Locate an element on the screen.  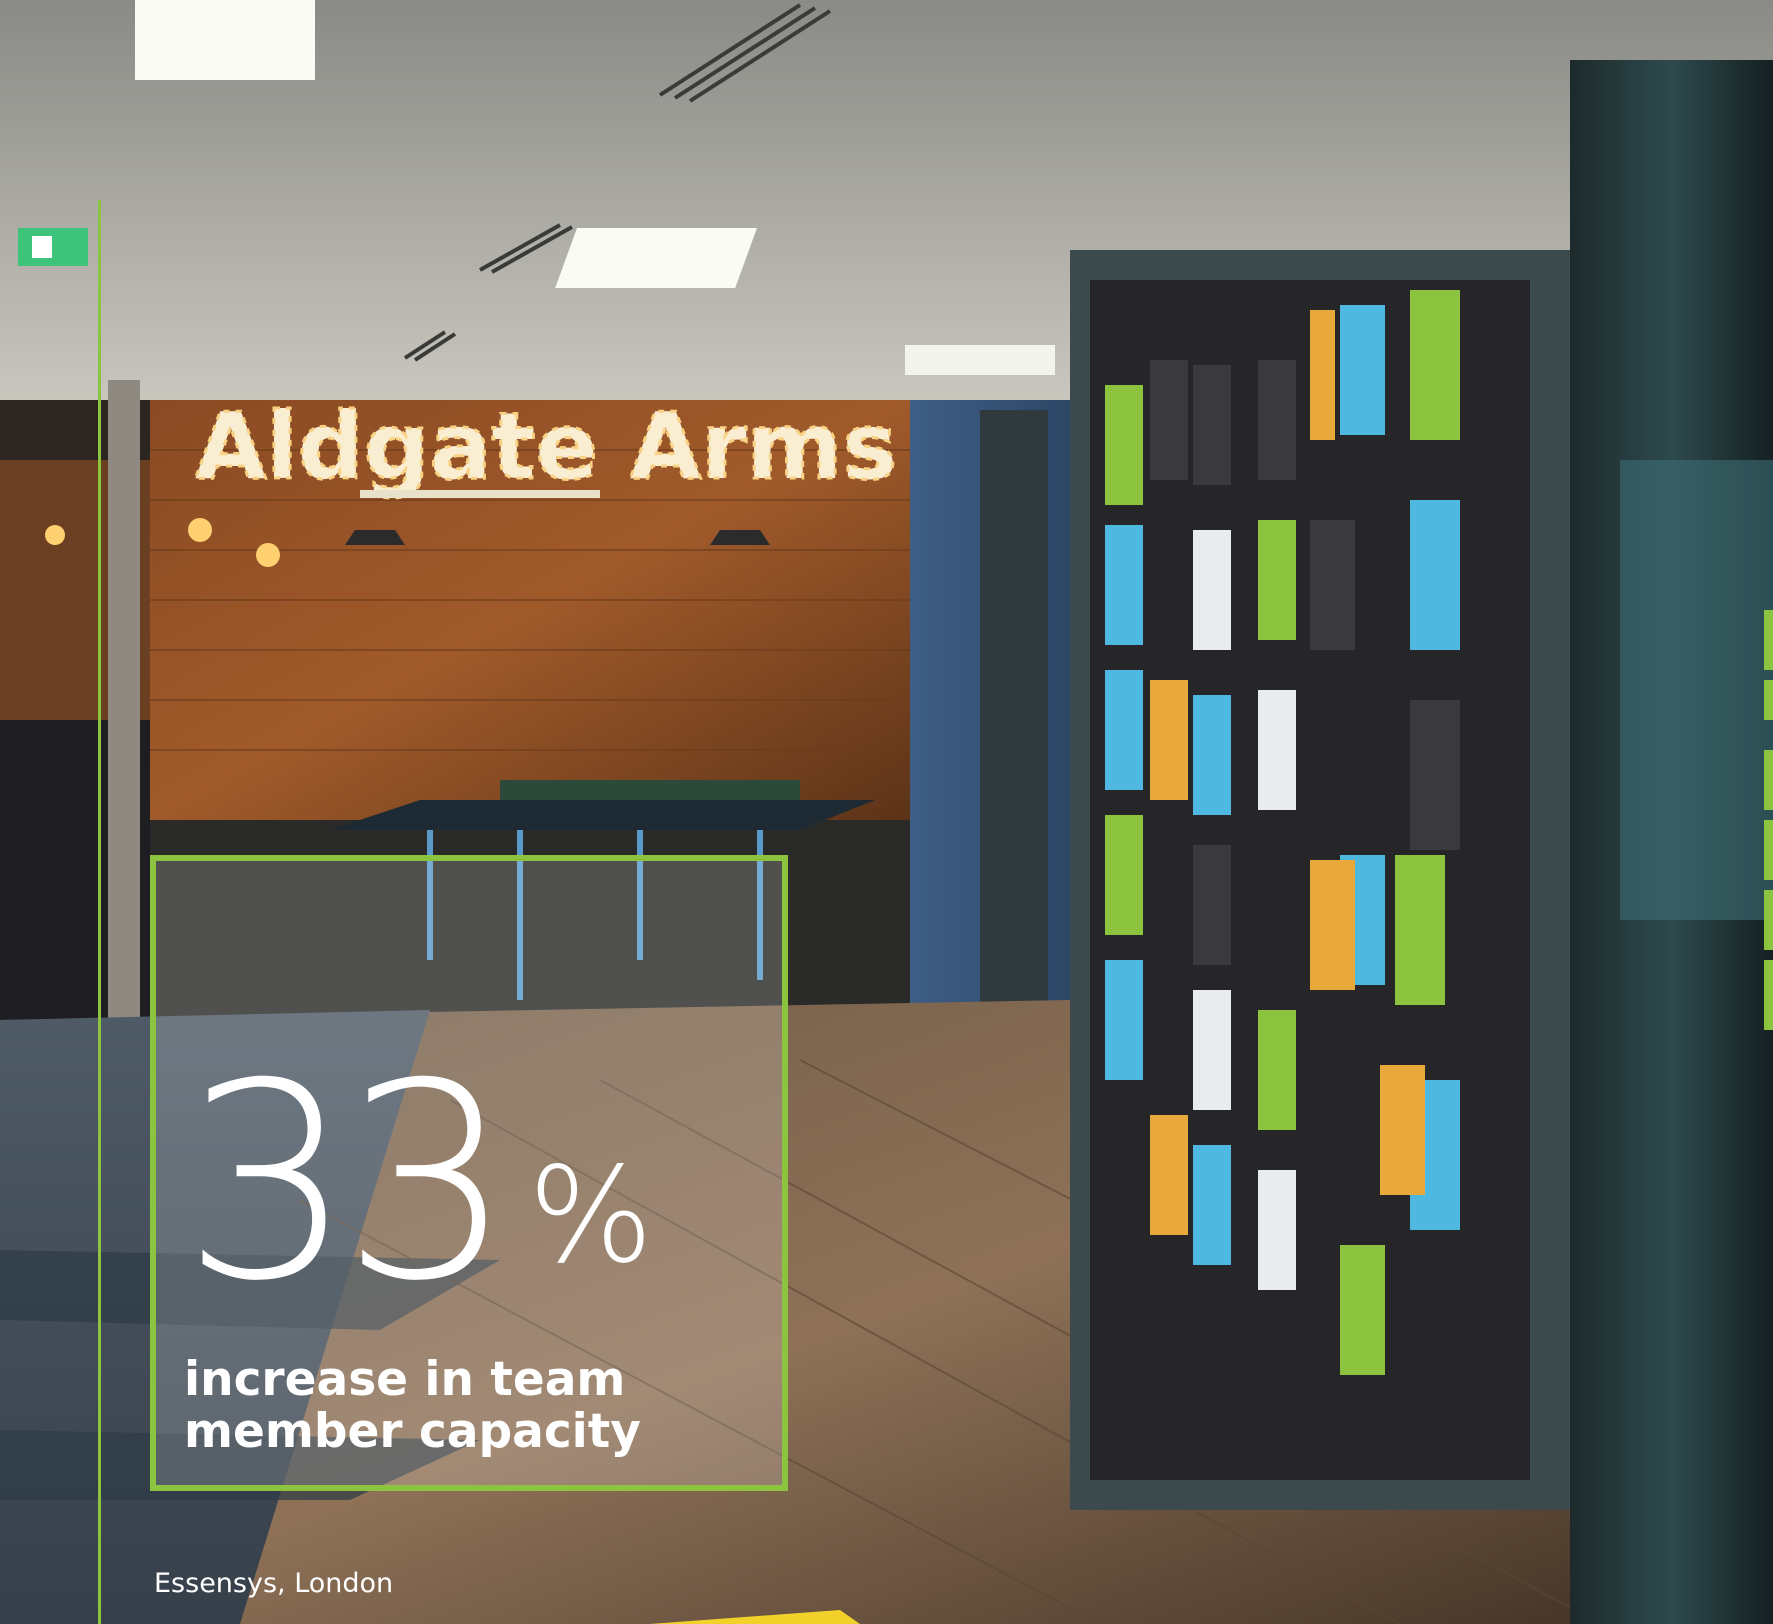
aldgate-arms-sign: Aldgate Arms is located at coordinates (546, 446).